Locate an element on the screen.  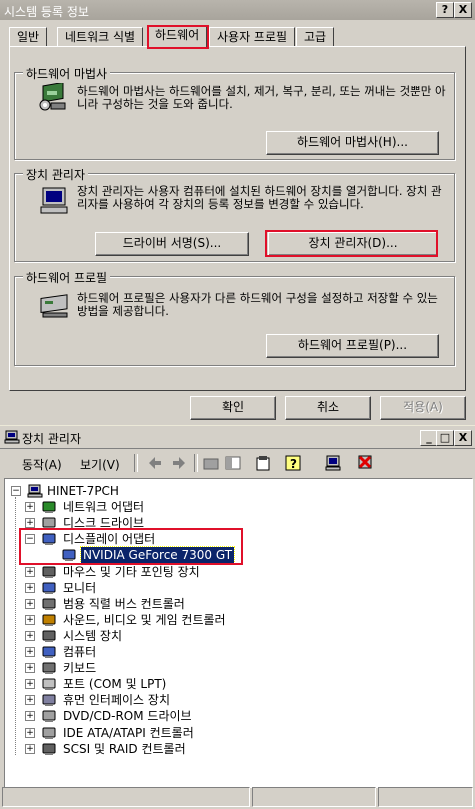
menu-view: 보기(V) is located at coordinates (100, 464).